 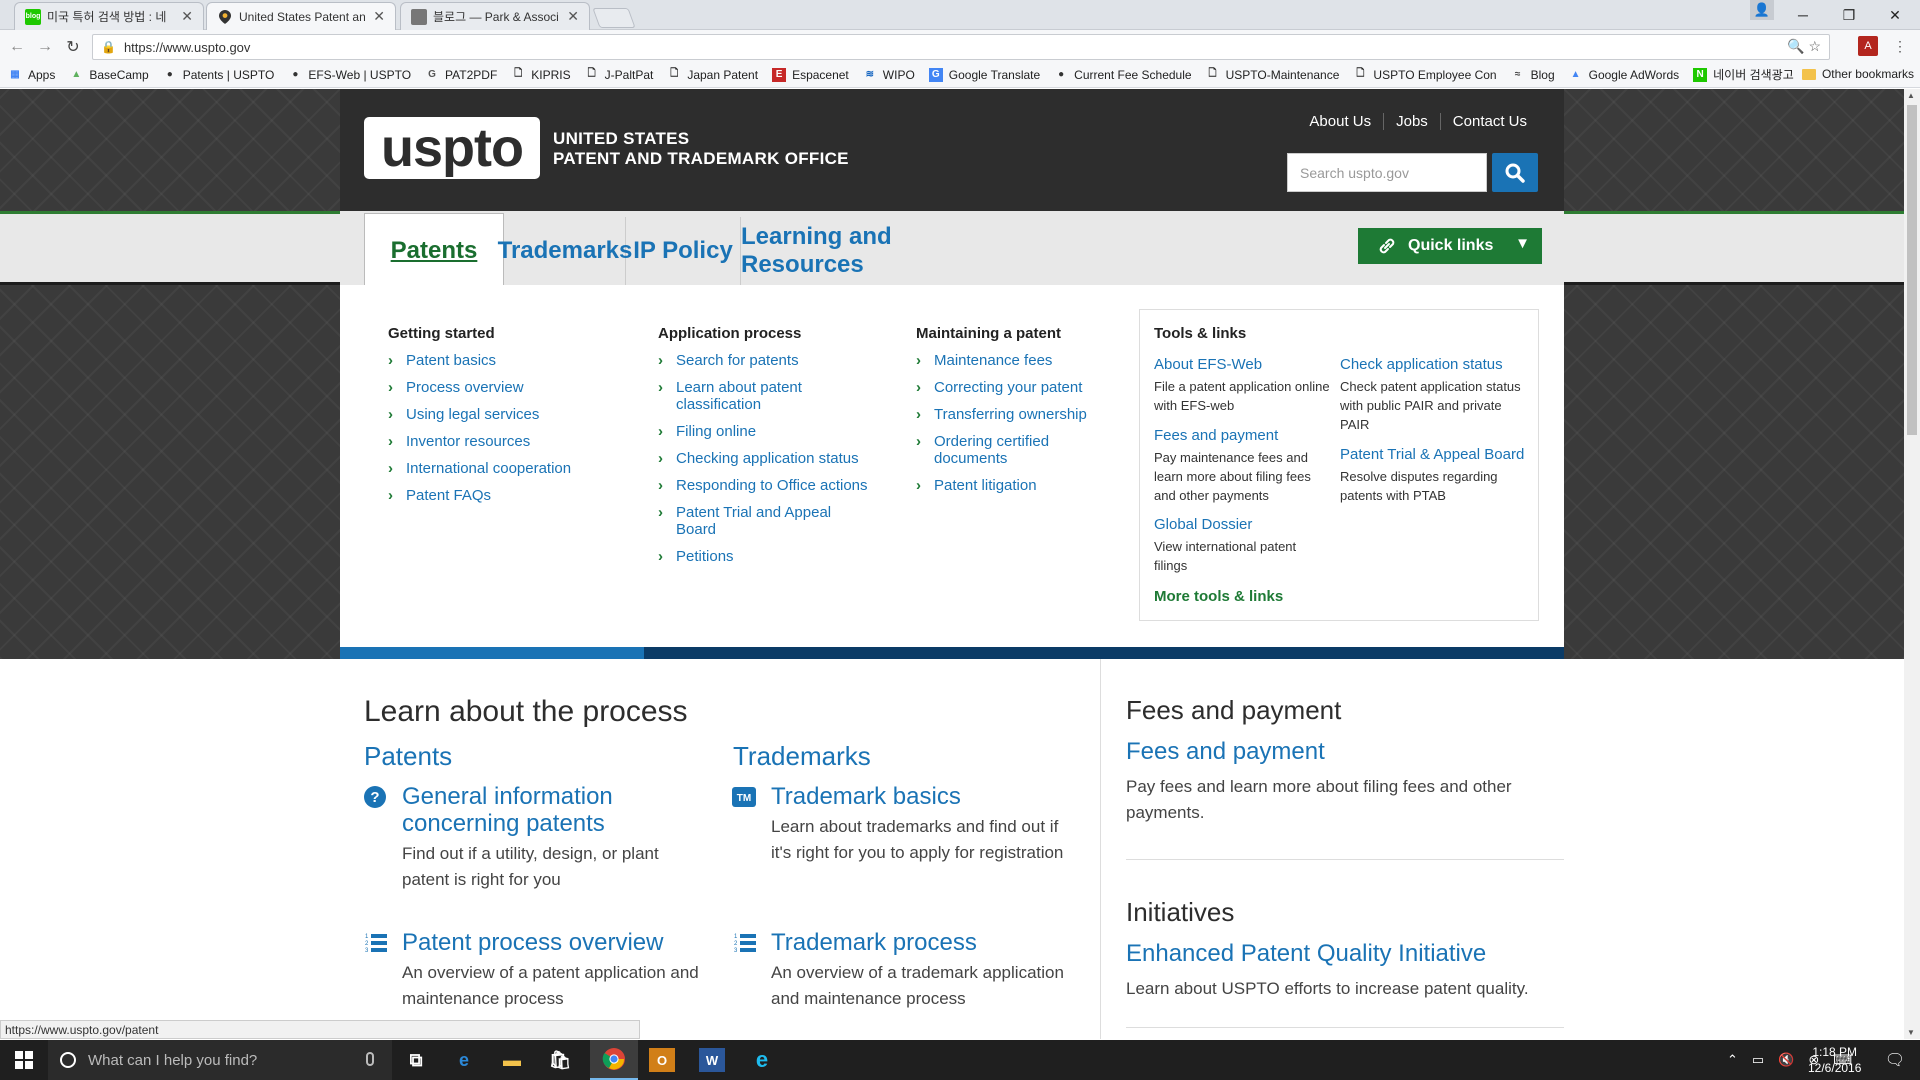 What do you see at coordinates (301, 16) in the screenshot?
I see `browser-tab-active: United States Patent and ✕` at bounding box center [301, 16].